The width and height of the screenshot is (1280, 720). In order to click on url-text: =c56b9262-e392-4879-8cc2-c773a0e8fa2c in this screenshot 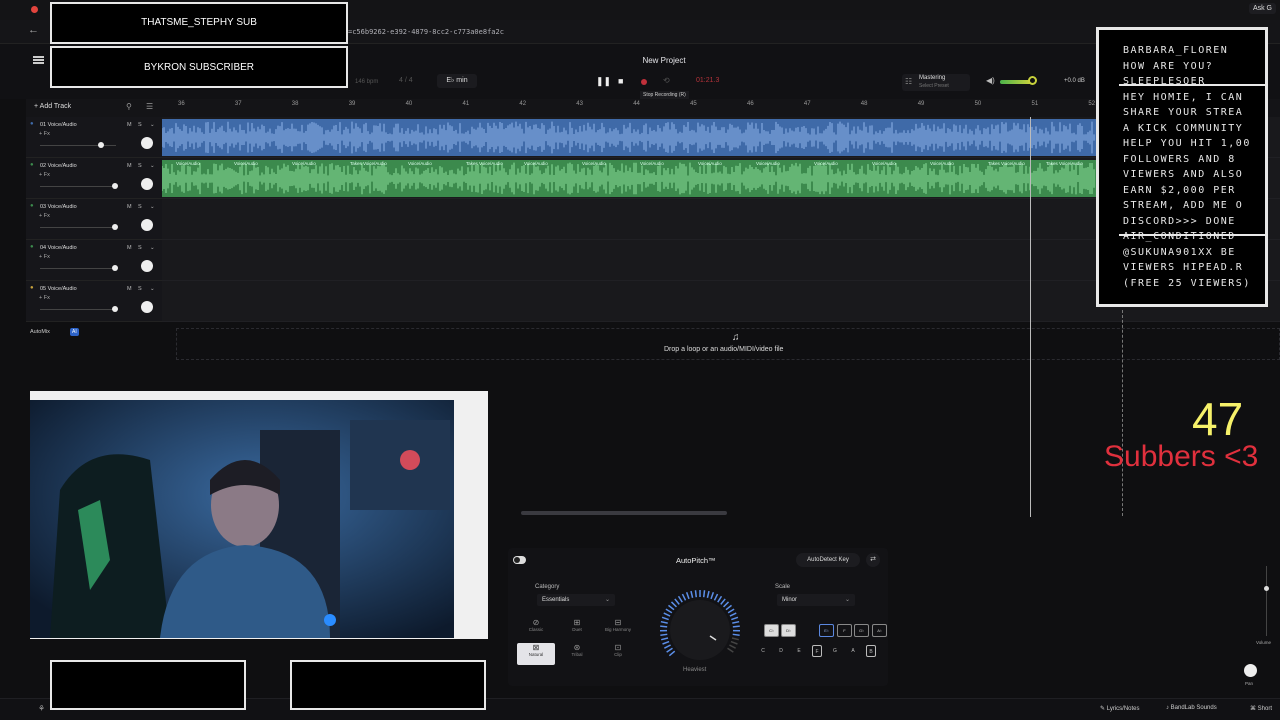, I will do `click(426, 32)`.